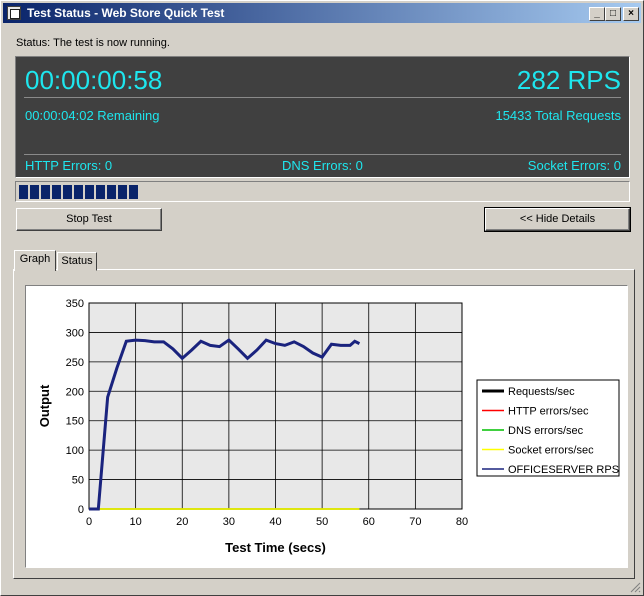  I want to click on maximize-button: □, so click(613, 14).